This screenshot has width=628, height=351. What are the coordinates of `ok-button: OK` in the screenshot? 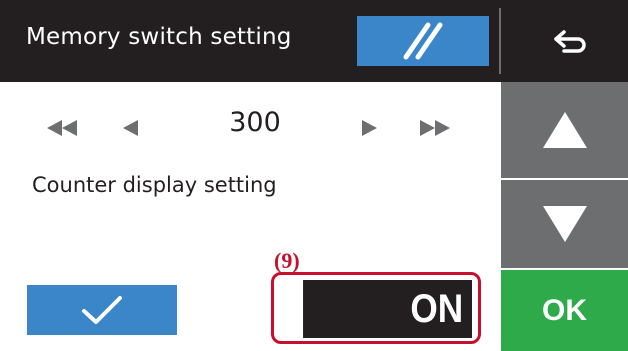 It's located at (564, 310).